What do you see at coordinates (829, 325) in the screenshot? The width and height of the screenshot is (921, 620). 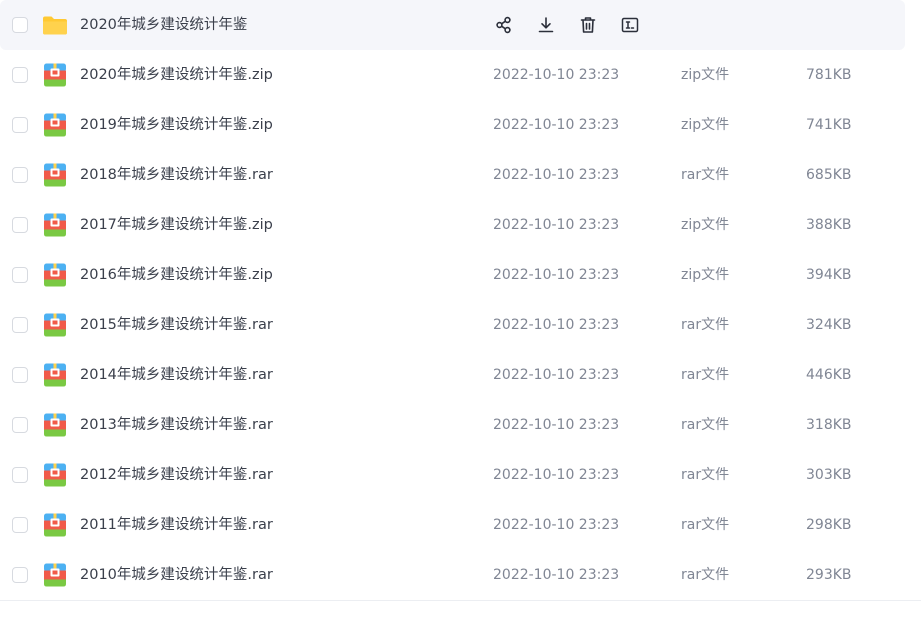 I see `file-size: 324KB` at bounding box center [829, 325].